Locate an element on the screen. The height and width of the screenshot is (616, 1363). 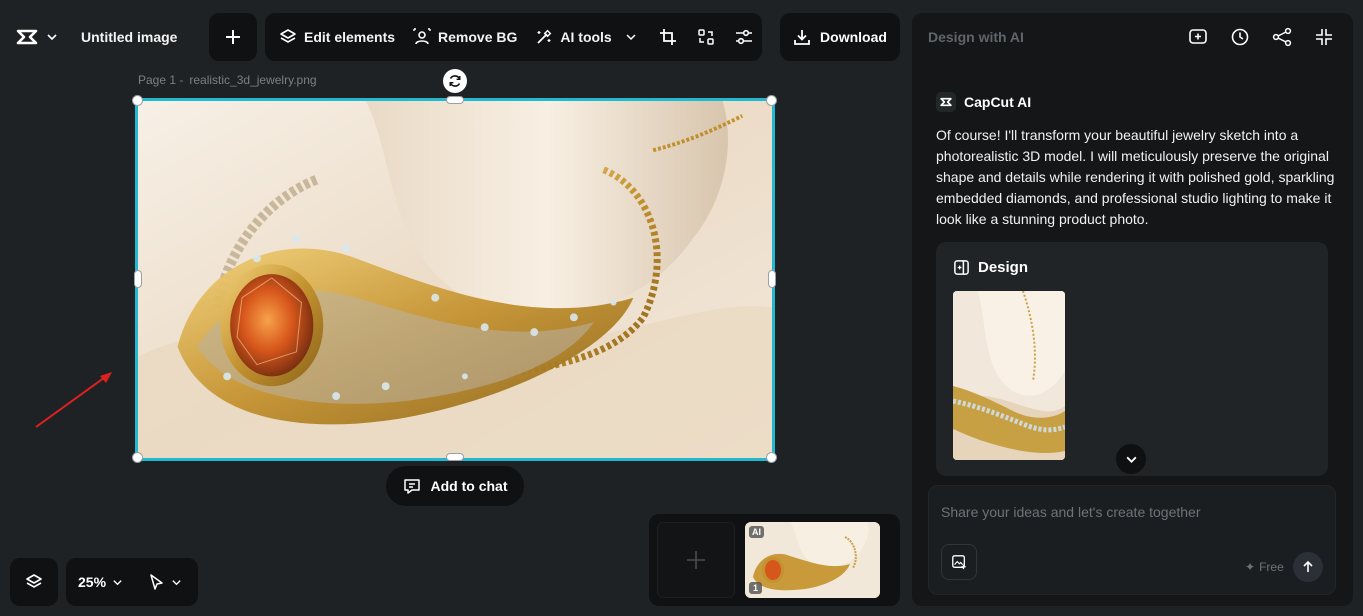
panel-actions is located at coordinates (1261, 37).